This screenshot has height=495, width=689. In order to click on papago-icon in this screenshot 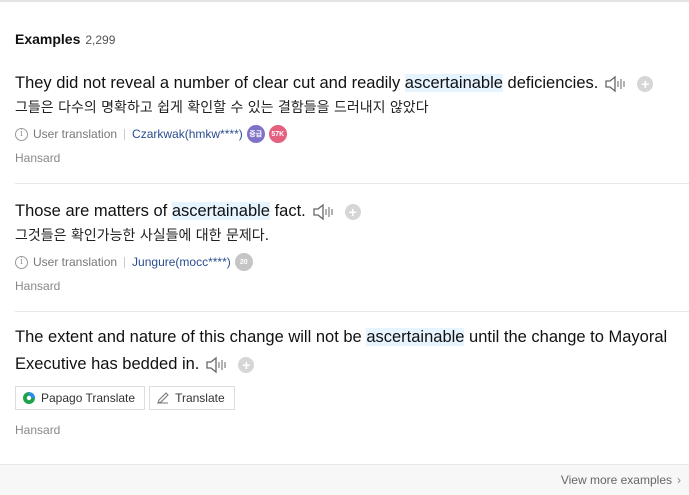, I will do `click(29, 398)`.